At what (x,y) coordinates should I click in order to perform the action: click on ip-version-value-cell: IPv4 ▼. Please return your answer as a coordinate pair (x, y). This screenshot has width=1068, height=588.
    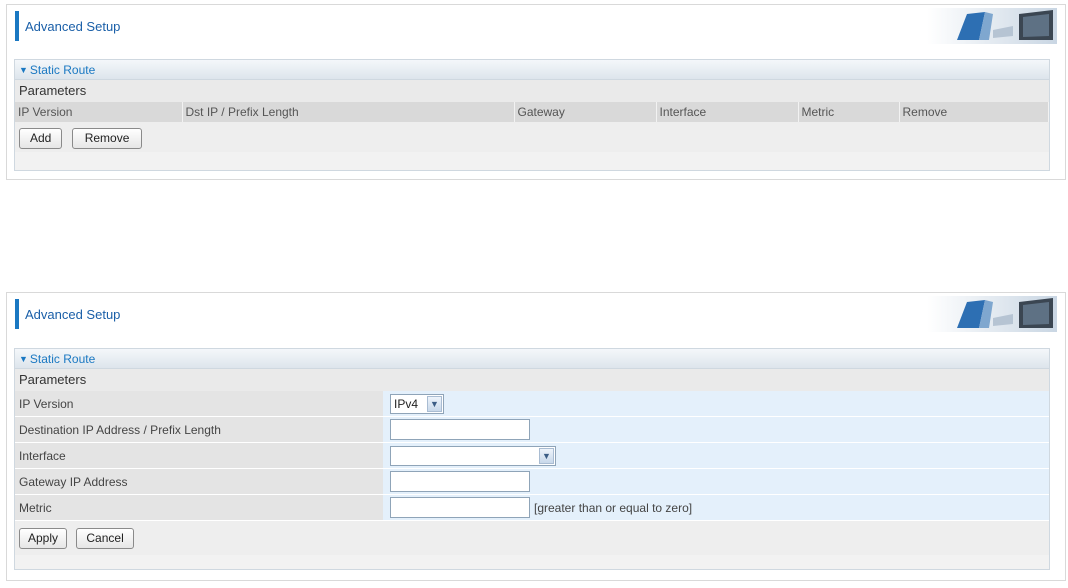
    Looking at the image, I should click on (716, 403).